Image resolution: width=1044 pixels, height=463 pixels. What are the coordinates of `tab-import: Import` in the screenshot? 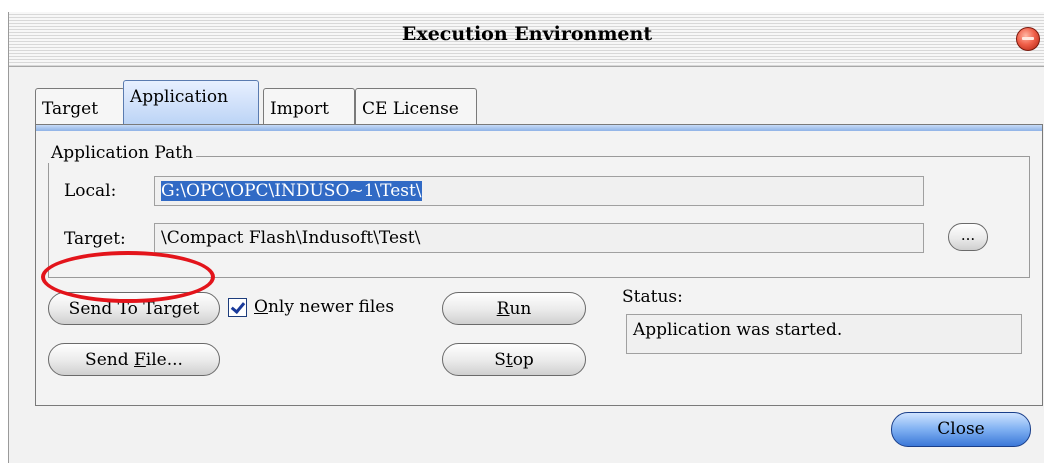 It's located at (309, 106).